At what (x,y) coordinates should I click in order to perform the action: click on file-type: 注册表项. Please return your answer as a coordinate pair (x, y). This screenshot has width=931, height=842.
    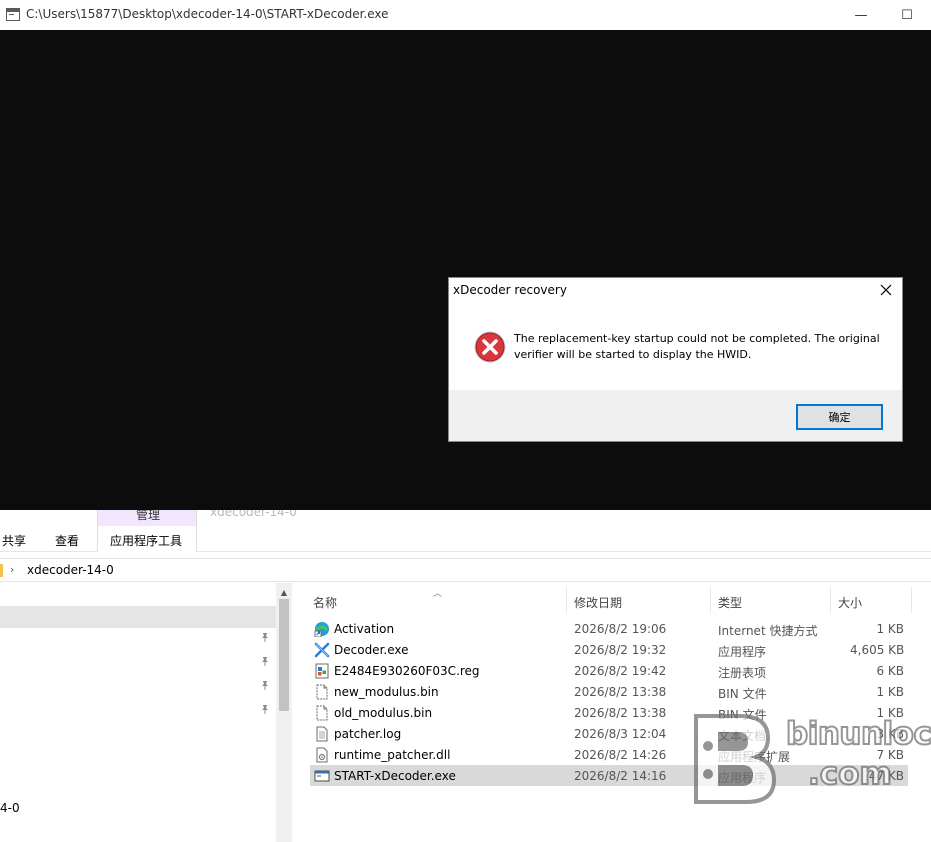
    Looking at the image, I should click on (742, 673).